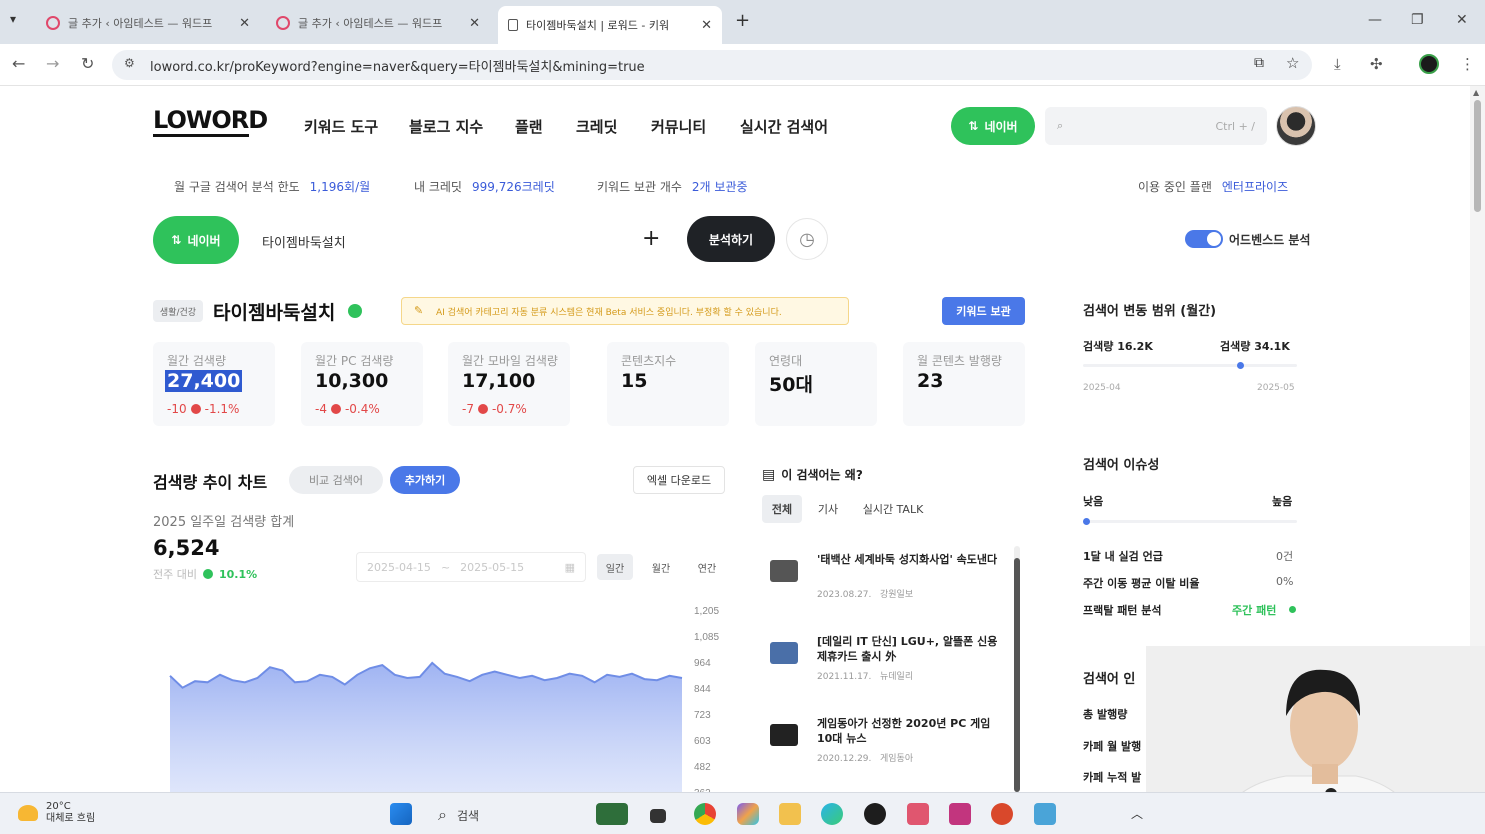 This screenshot has height=834, width=1485. What do you see at coordinates (1476, 92) in the screenshot?
I see `scroll-up-icon: ▲` at bounding box center [1476, 92].